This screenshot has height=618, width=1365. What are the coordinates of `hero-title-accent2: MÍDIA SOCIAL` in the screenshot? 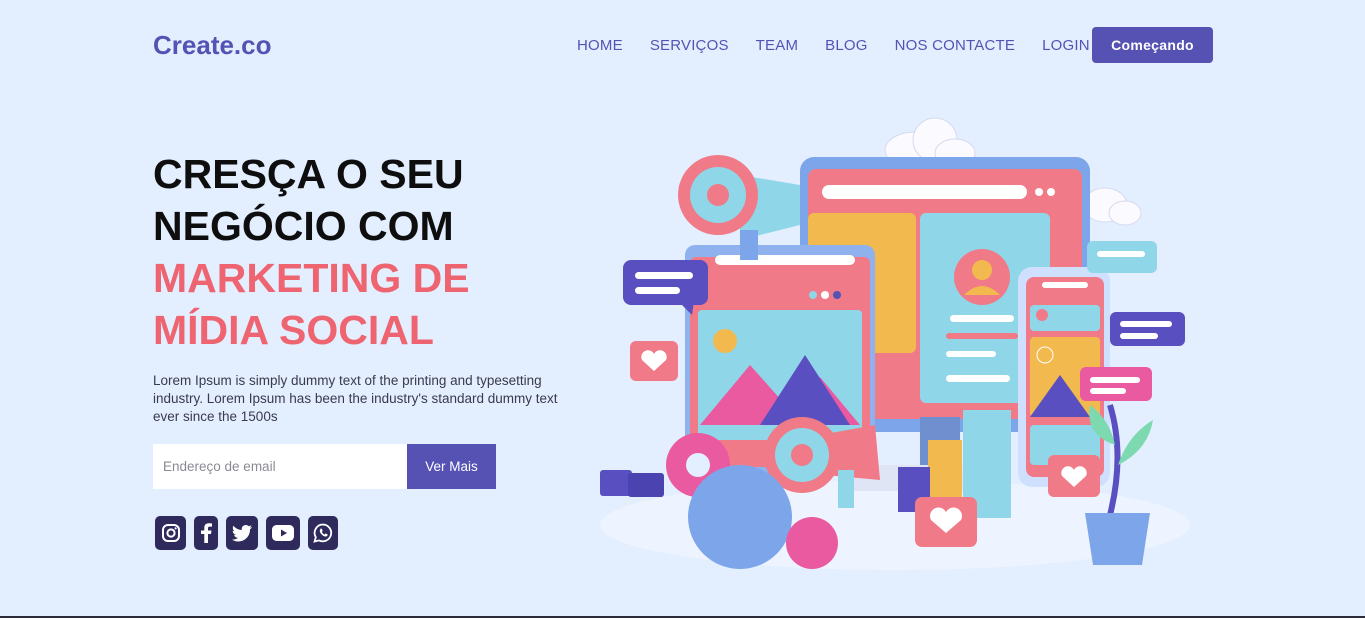 It's located at (293, 330).